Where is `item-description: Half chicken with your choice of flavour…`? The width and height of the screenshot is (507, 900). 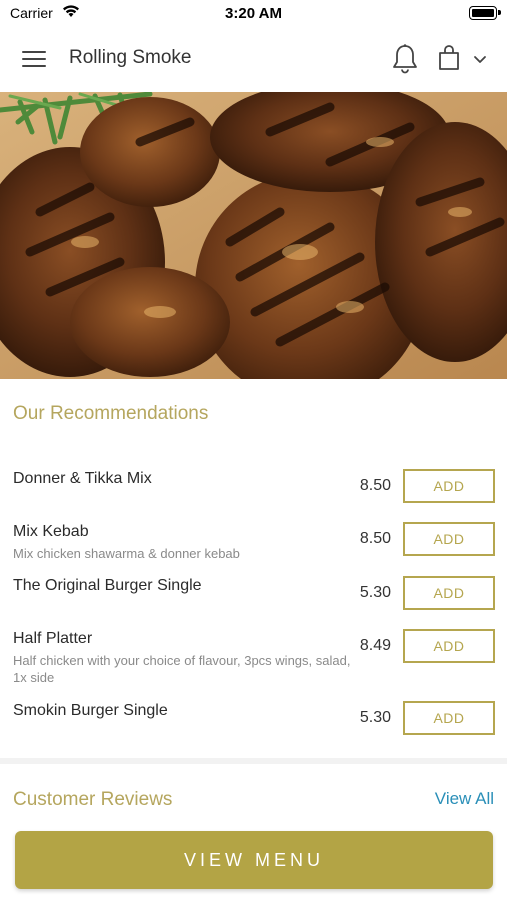
item-description: Half chicken with your choice of flavour… is located at coordinates (182, 669).